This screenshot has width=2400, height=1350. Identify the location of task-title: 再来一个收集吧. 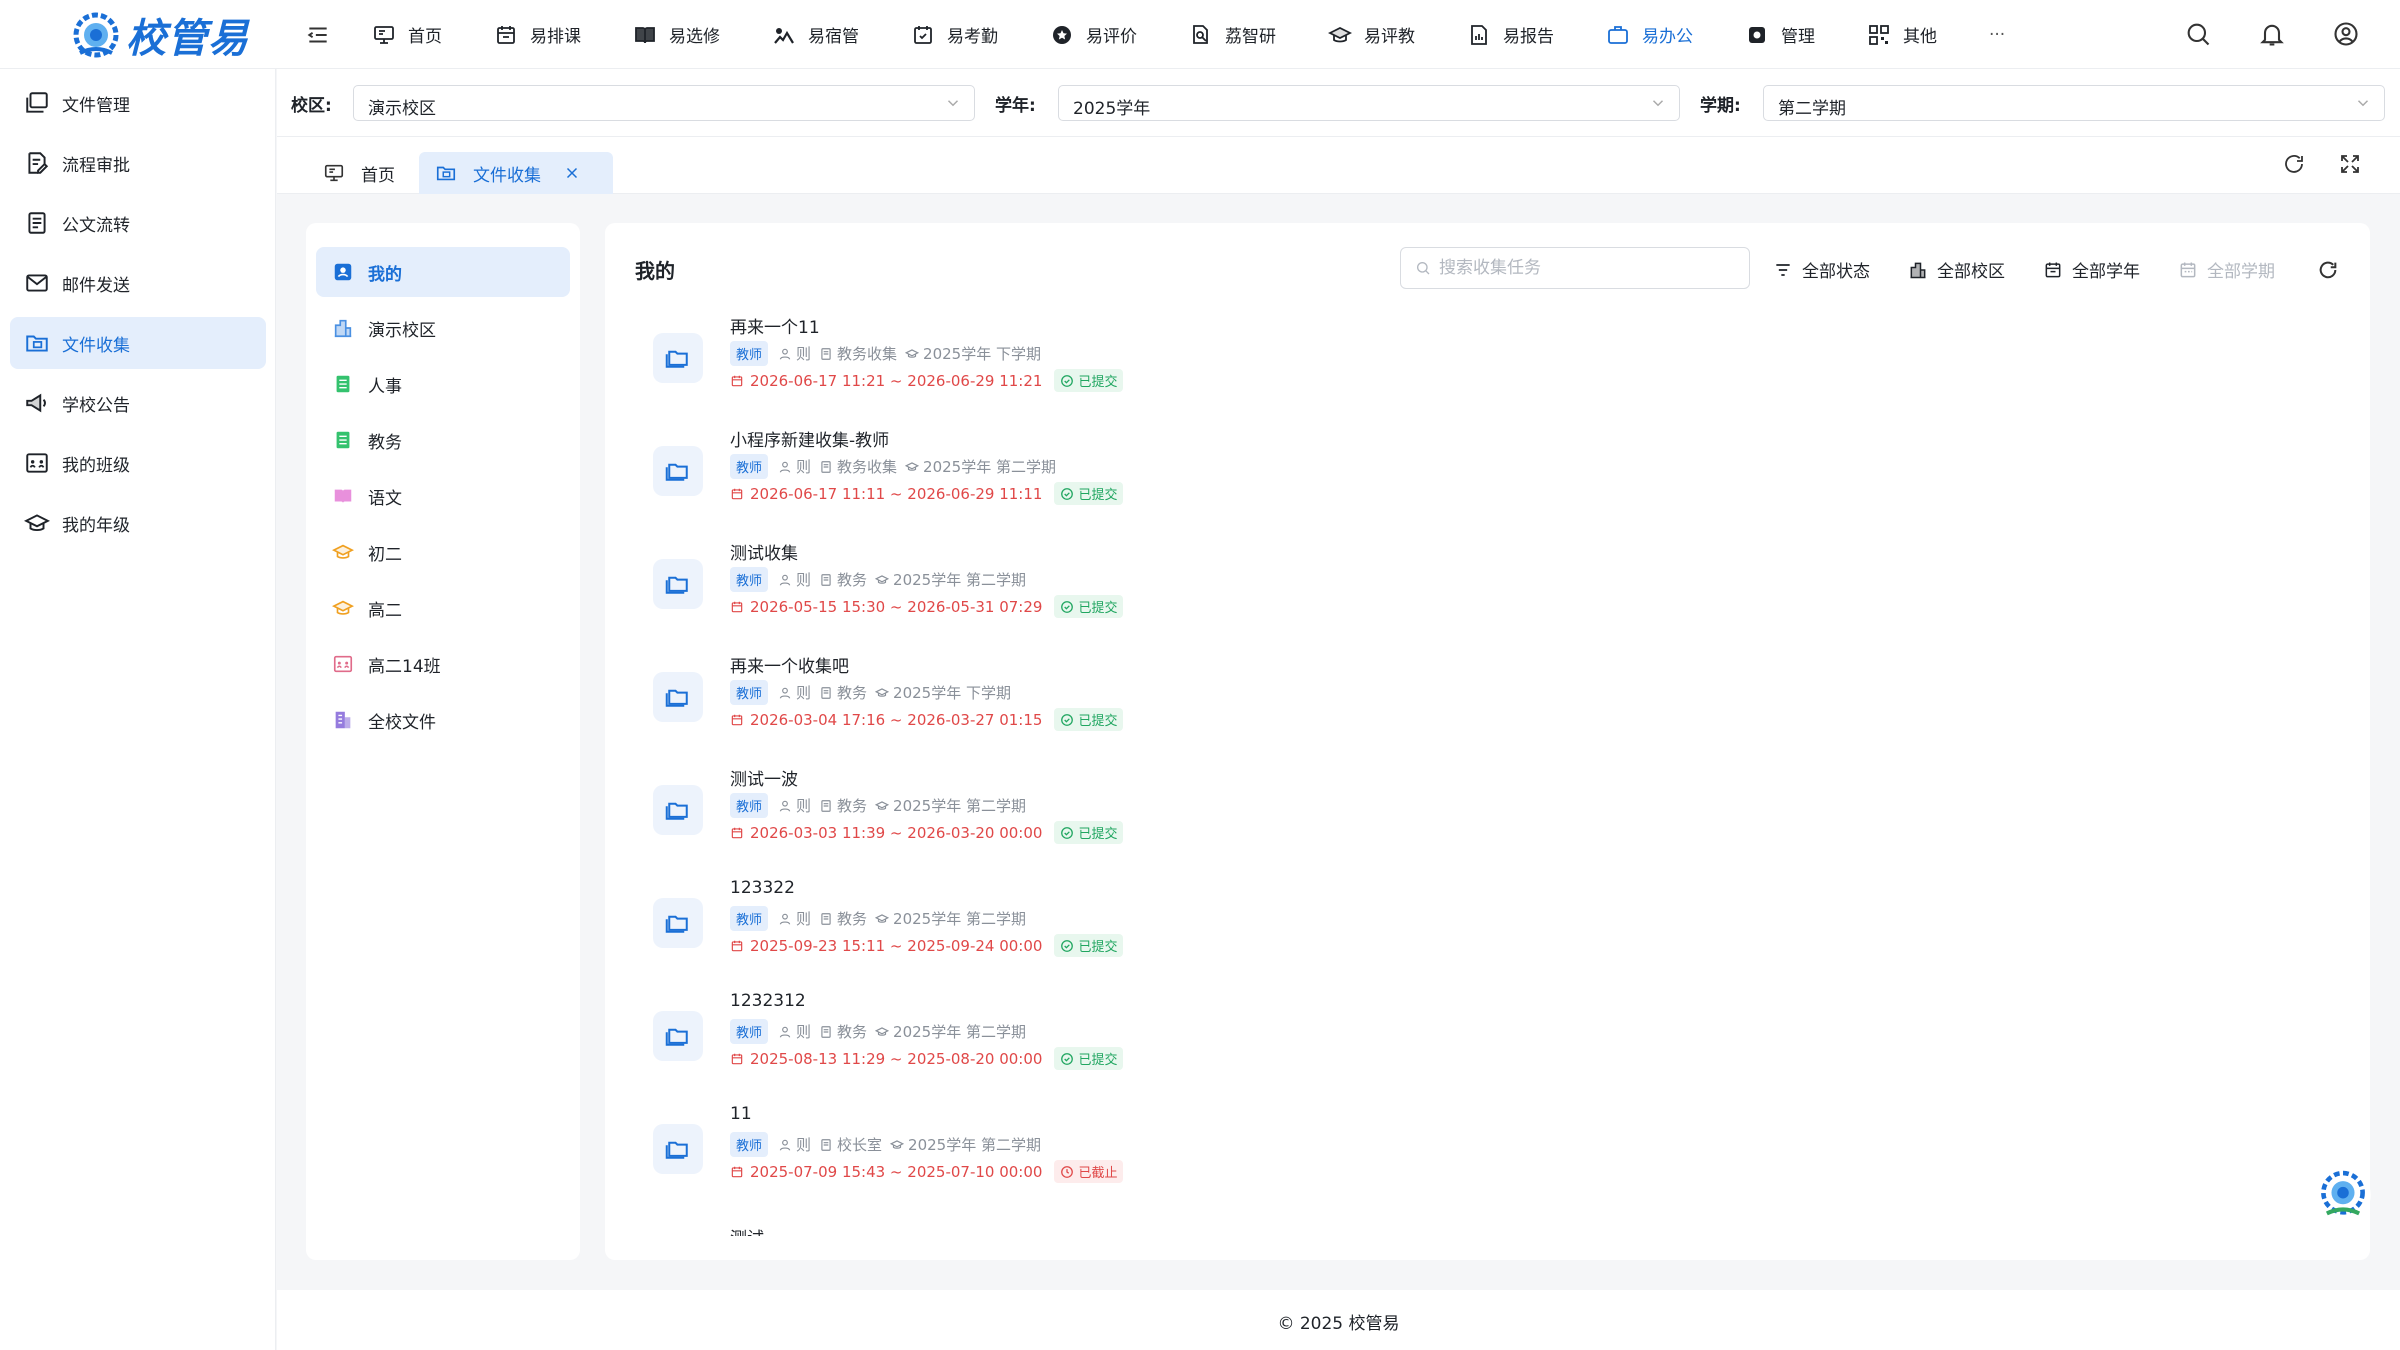
(789, 664).